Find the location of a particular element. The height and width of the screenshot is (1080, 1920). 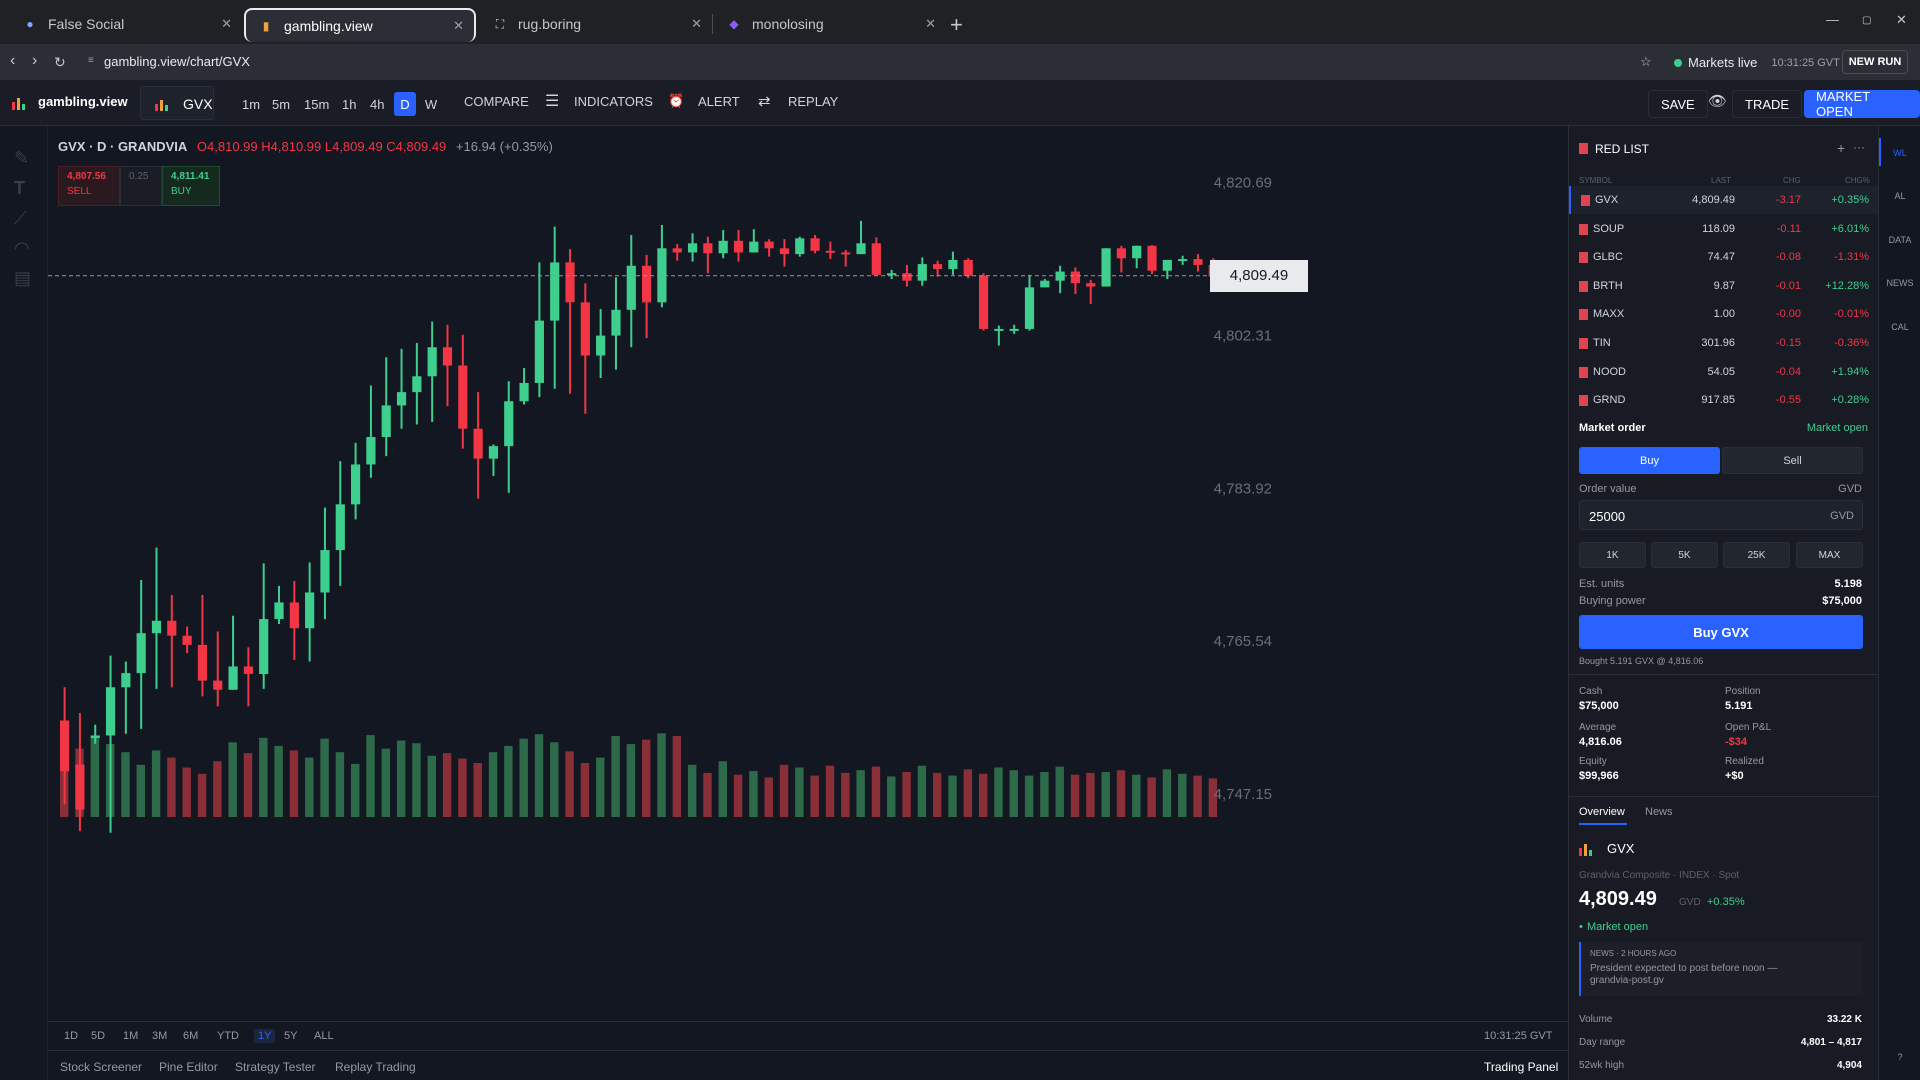

range-1d: 1D is located at coordinates (71, 1036).